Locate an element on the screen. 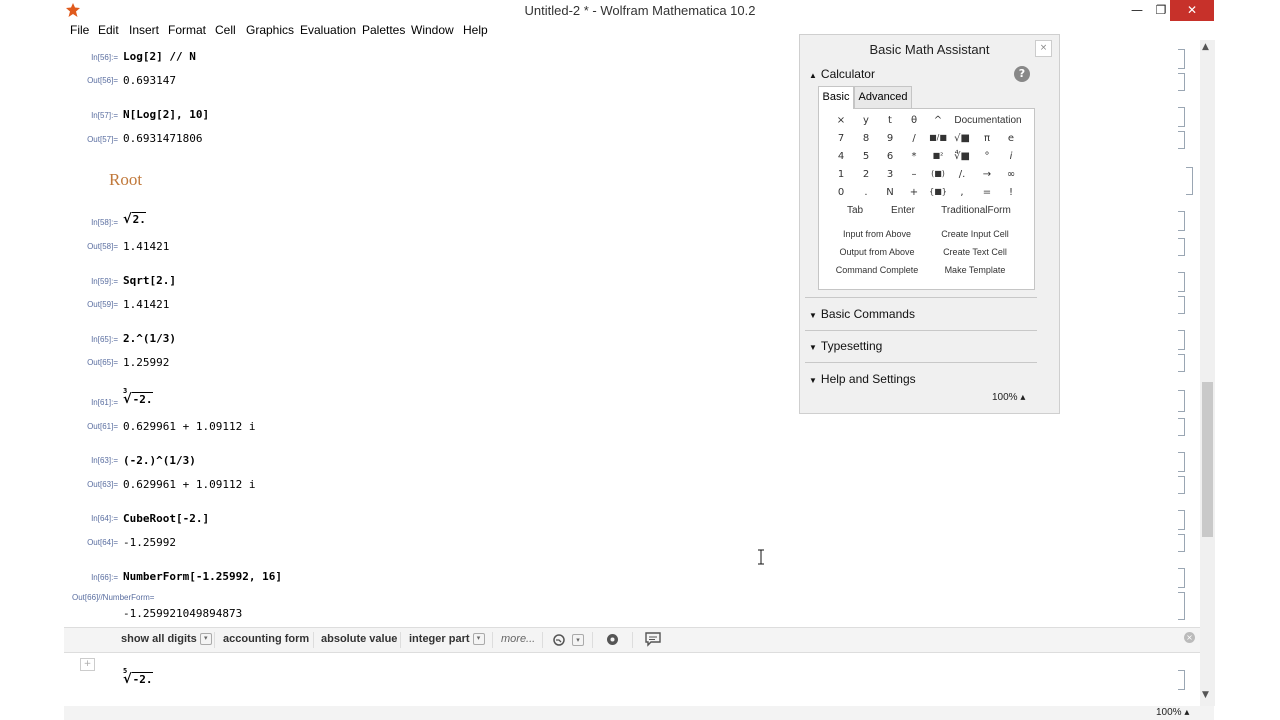  menu-file: File is located at coordinates (79, 30).